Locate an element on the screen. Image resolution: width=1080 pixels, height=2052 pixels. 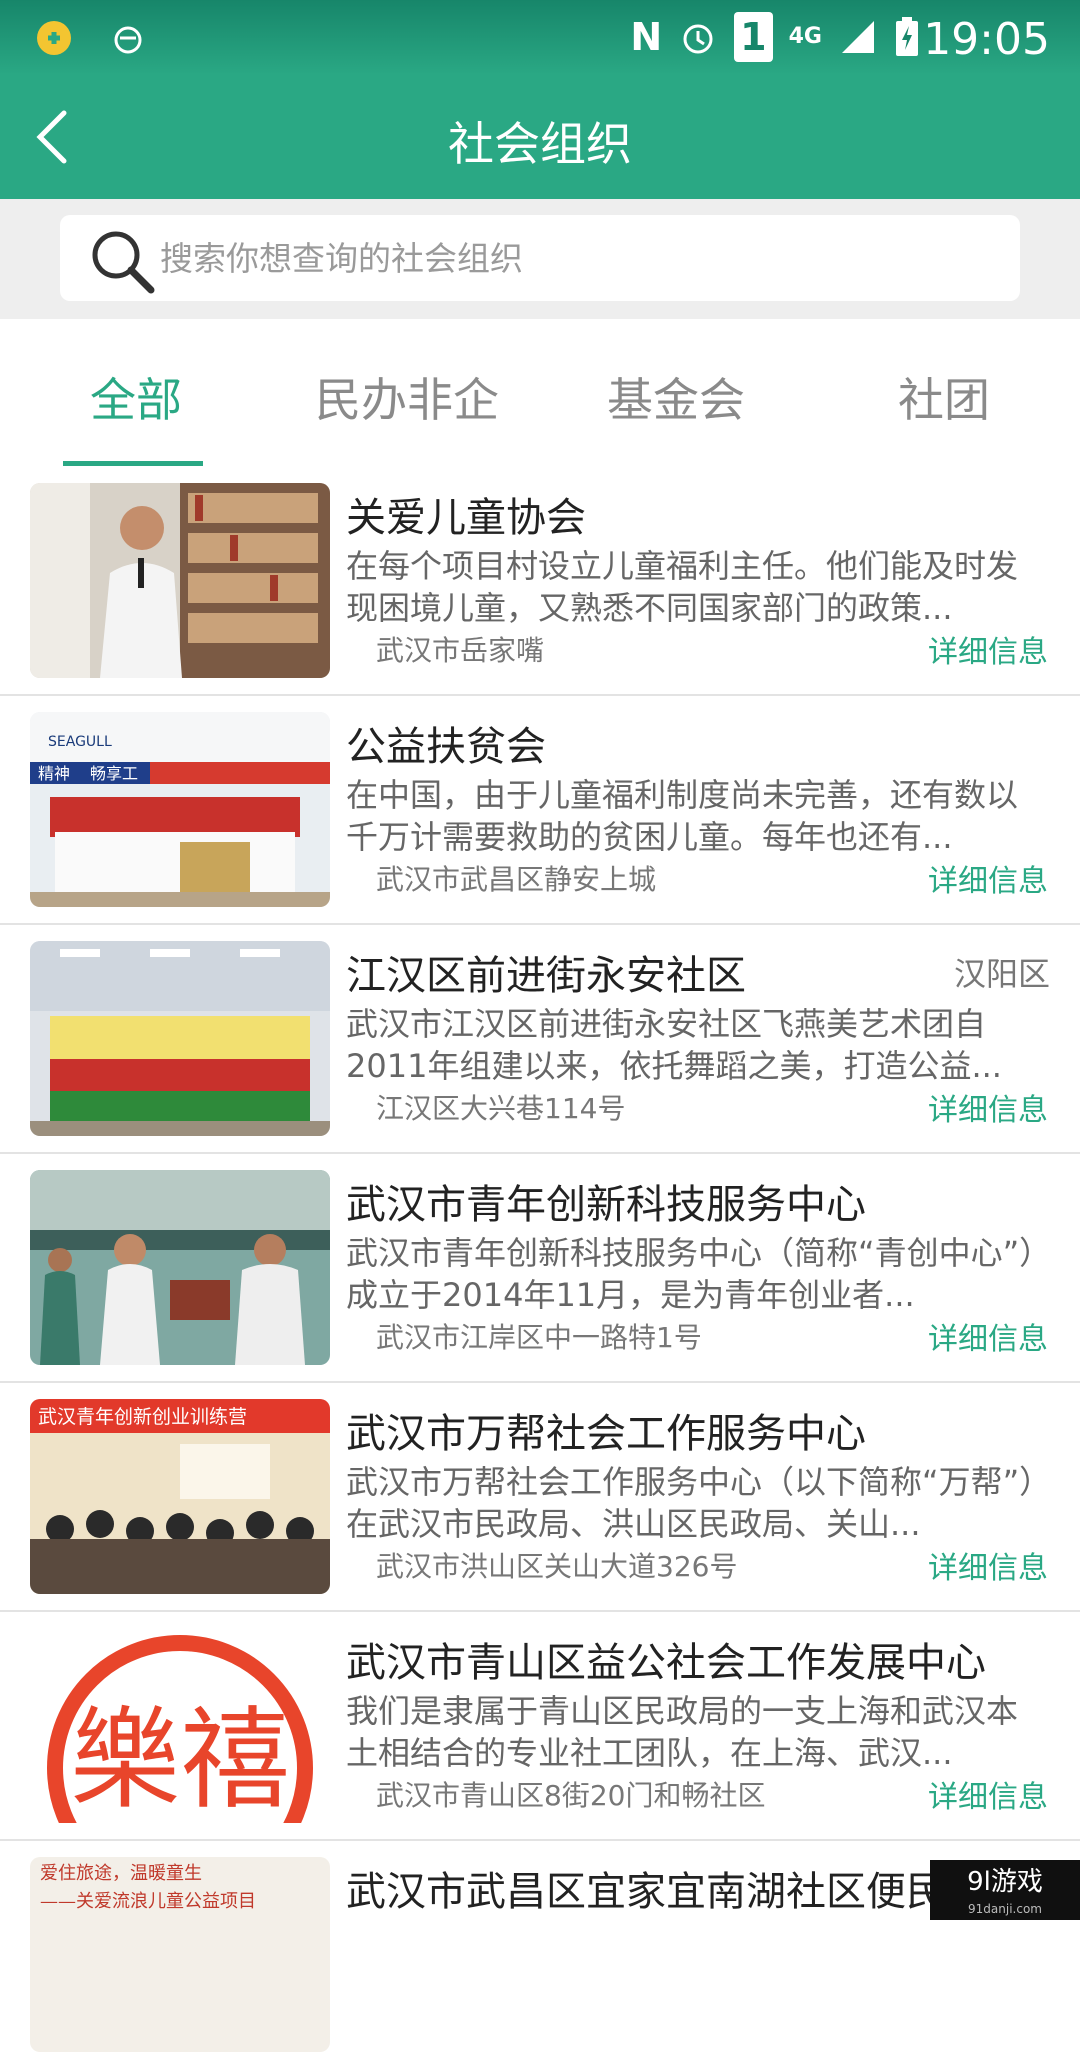
banner-text: 武汉青年创新创业训练营 is located at coordinates (142, 1417).